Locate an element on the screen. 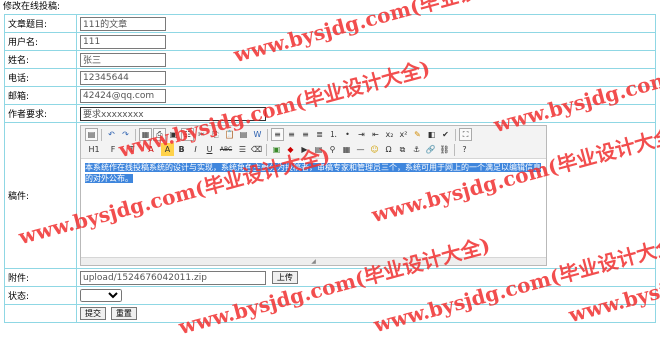 Image resolution: width=660 pixels, height=340 pixels. font-family-icon: F is located at coordinates (113, 149).